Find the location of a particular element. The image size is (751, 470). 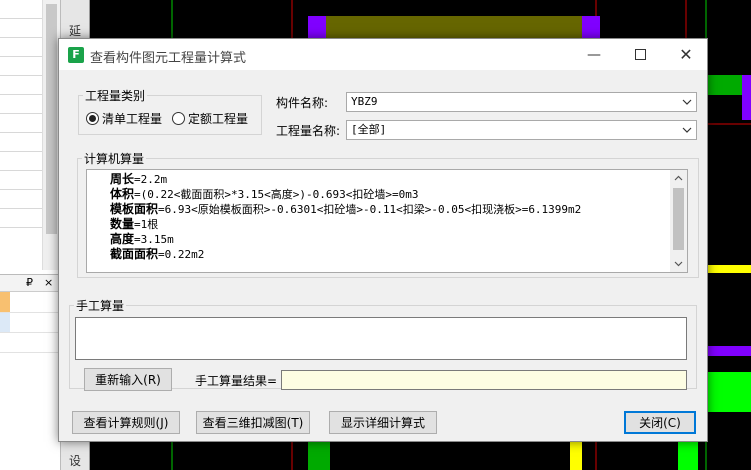

spreadsheet-grid is located at coordinates (21, 120).